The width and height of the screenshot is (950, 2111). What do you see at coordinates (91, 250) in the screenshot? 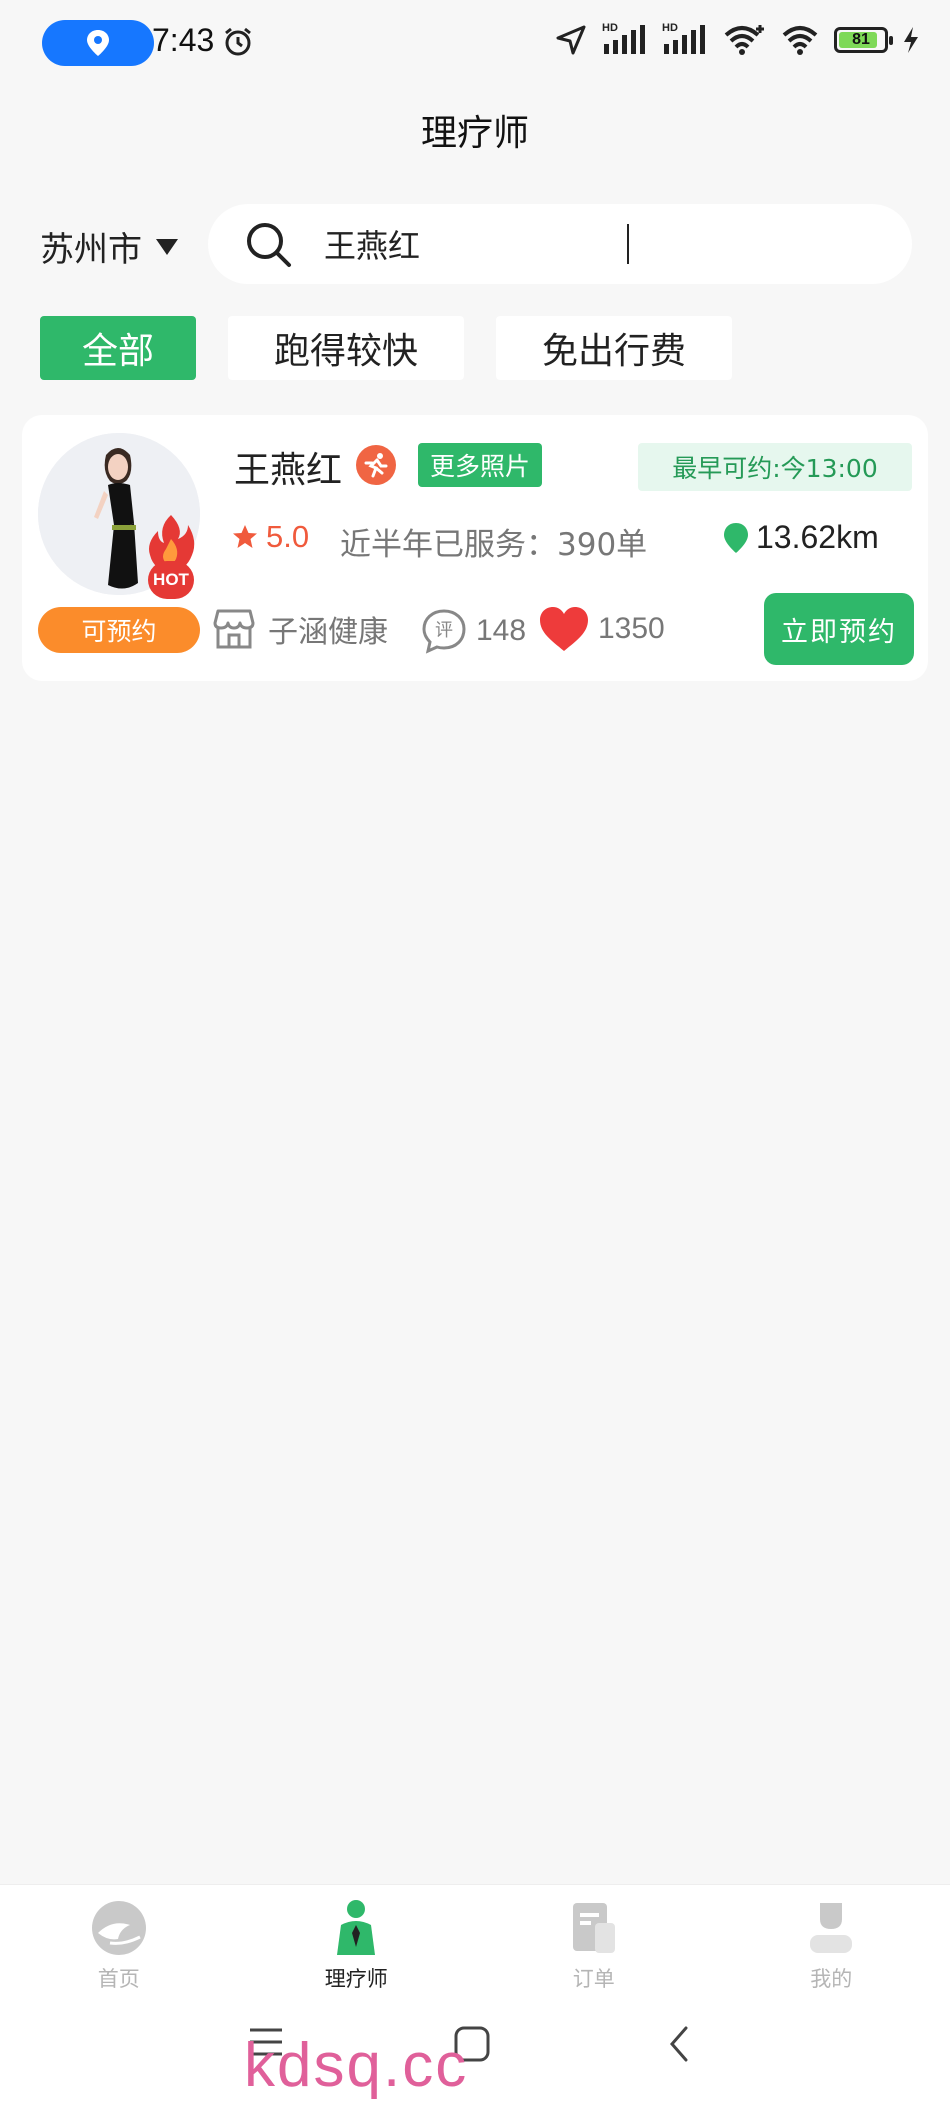
I see `city-label: 苏州市` at bounding box center [91, 250].